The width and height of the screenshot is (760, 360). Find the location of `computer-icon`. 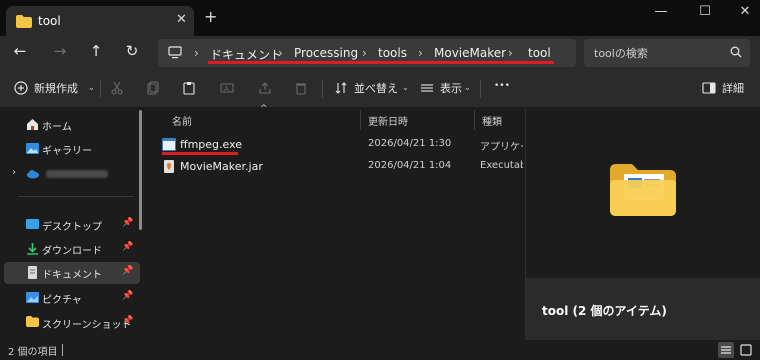

computer-icon is located at coordinates (175, 54).